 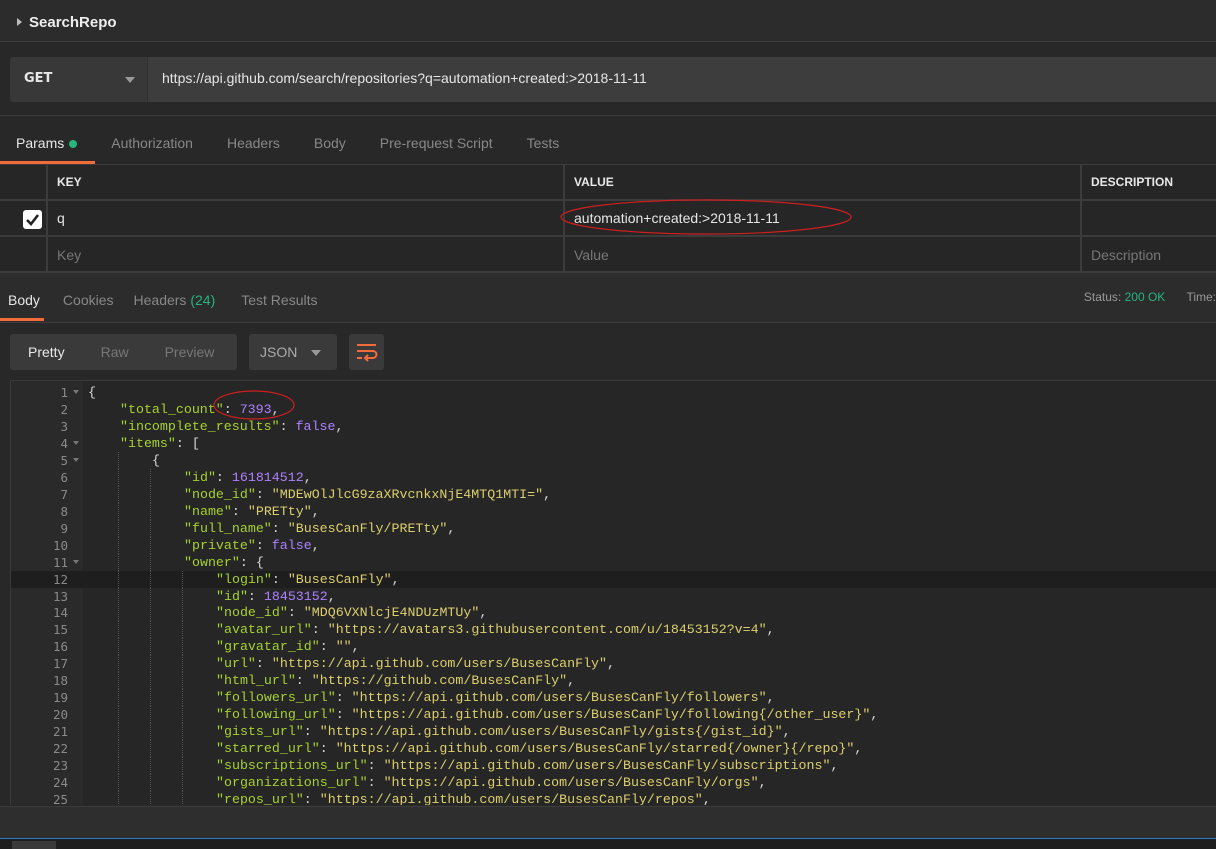 What do you see at coordinates (64, 426) in the screenshot?
I see `line-number: 3` at bounding box center [64, 426].